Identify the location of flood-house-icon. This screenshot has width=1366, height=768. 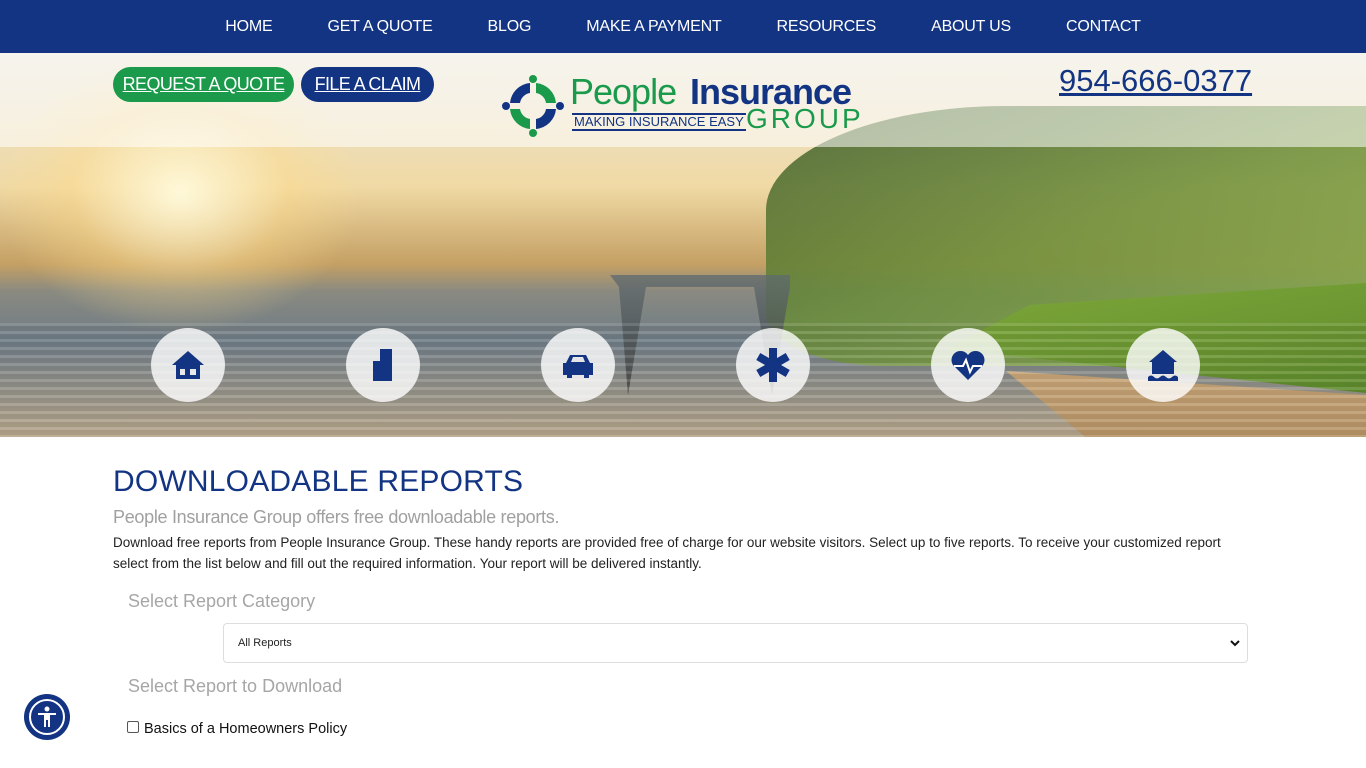
(1163, 365).